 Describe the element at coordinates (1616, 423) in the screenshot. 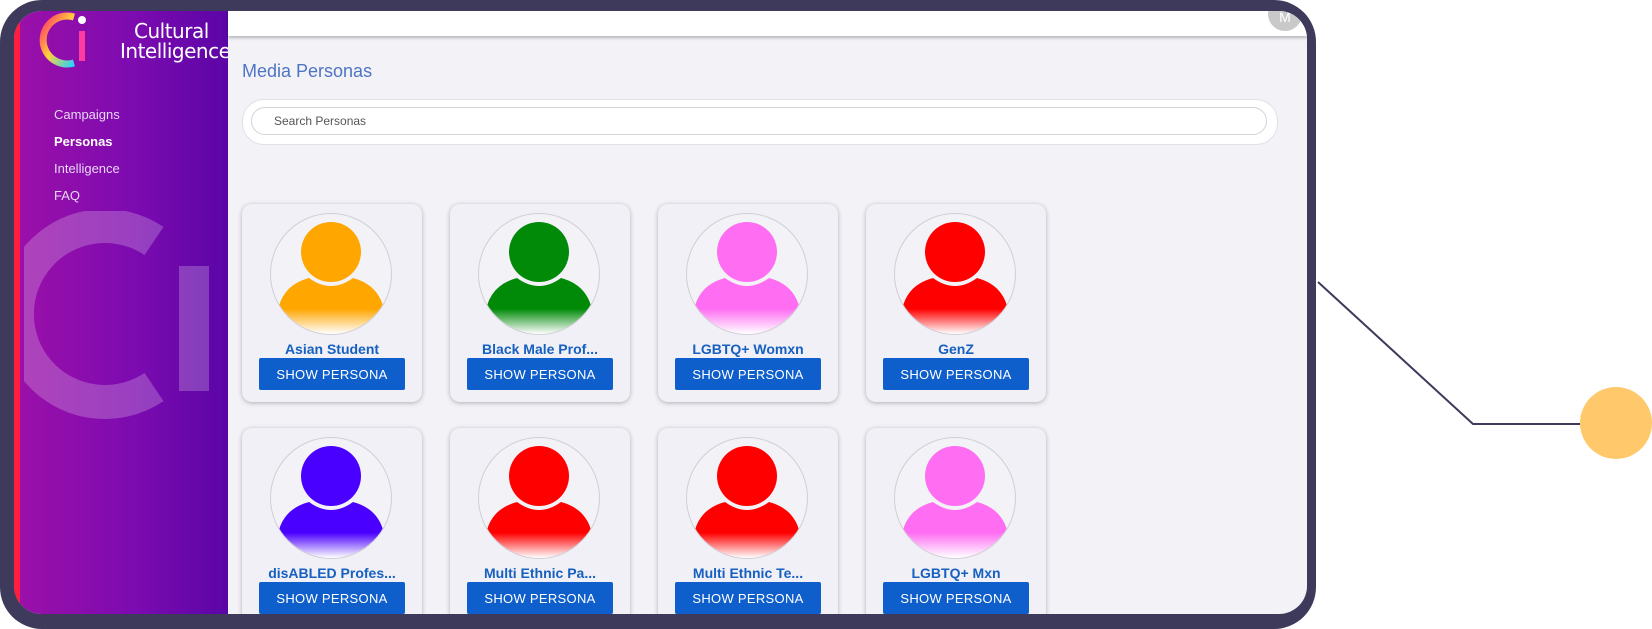

I see `callout-dot` at that location.